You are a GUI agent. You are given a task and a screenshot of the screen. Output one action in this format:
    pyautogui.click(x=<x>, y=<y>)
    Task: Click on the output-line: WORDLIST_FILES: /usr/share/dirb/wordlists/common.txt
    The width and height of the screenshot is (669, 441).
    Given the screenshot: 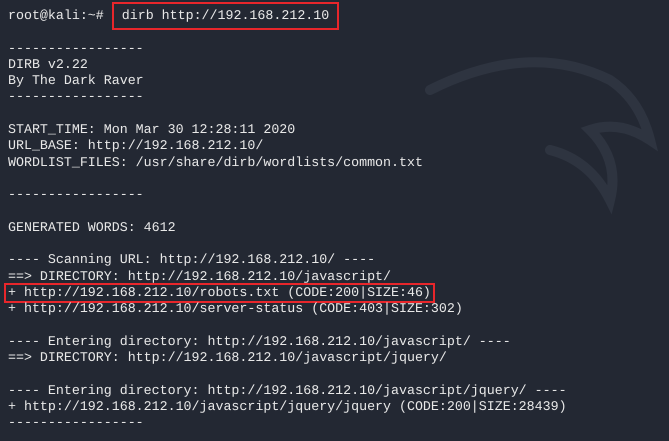 What is the action you would take?
    pyautogui.click(x=215, y=162)
    